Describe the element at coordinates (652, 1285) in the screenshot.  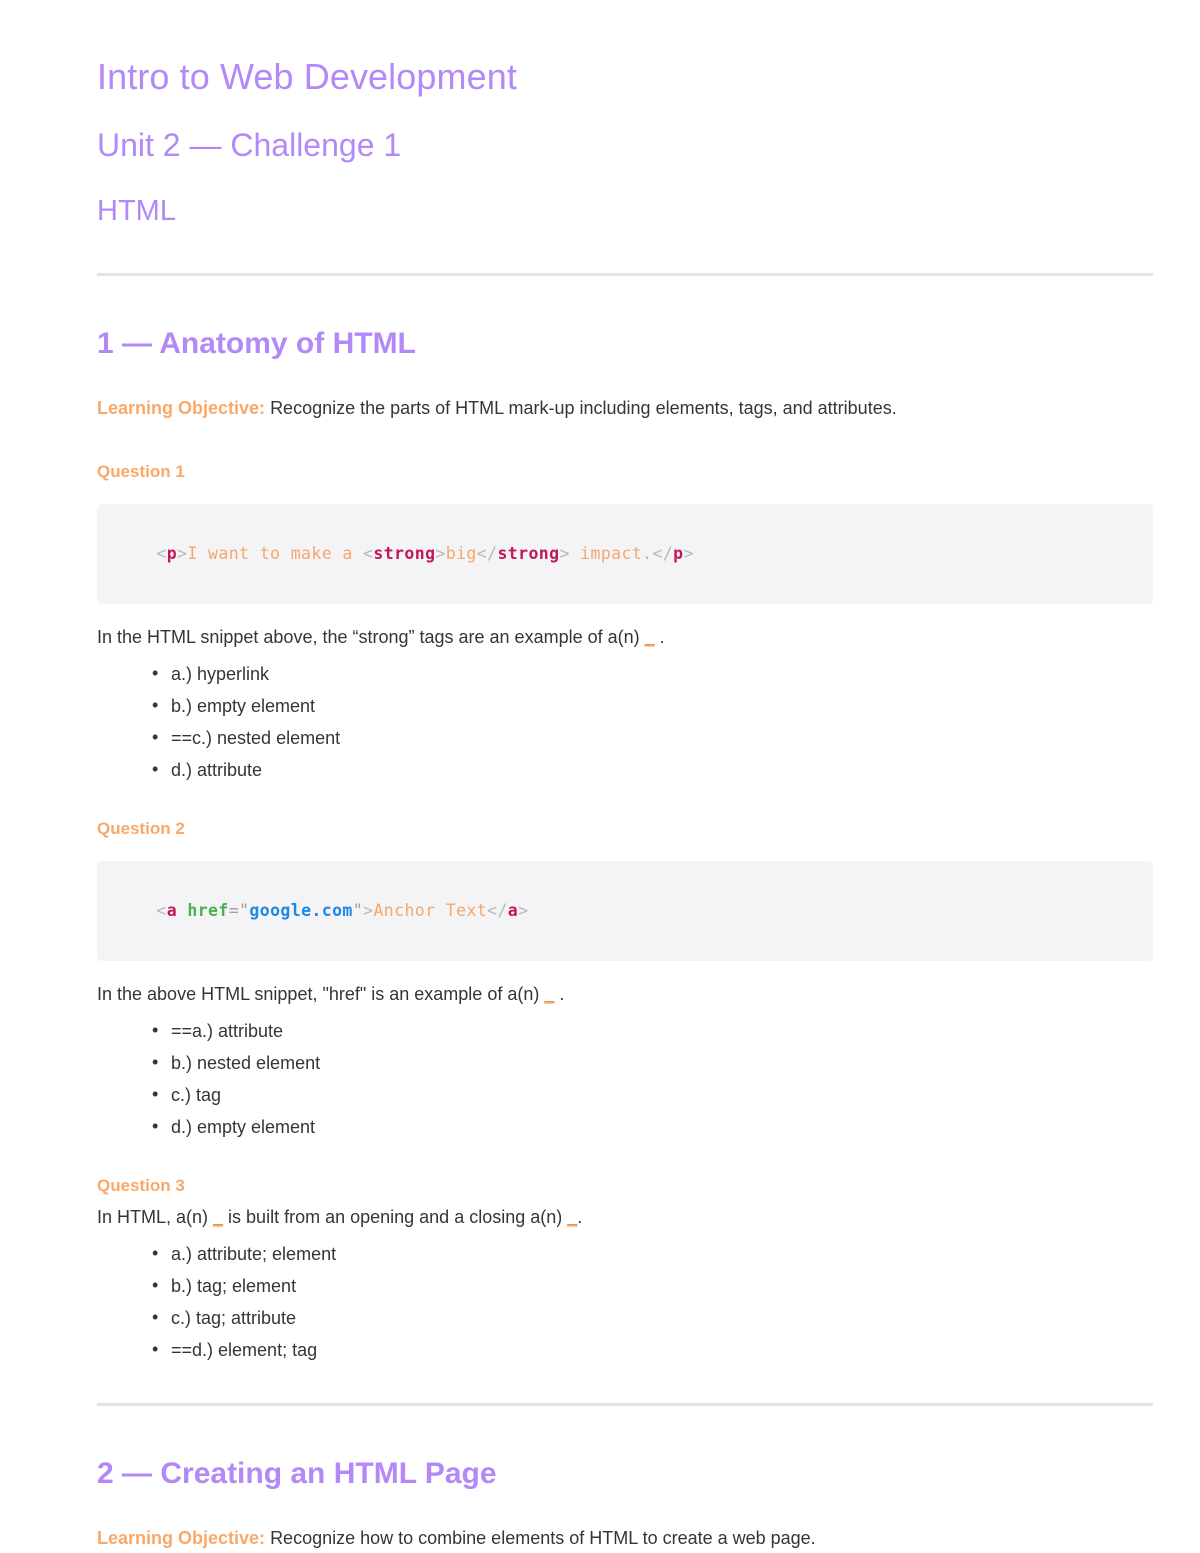
I see `list-item: b.) tag; element` at that location.